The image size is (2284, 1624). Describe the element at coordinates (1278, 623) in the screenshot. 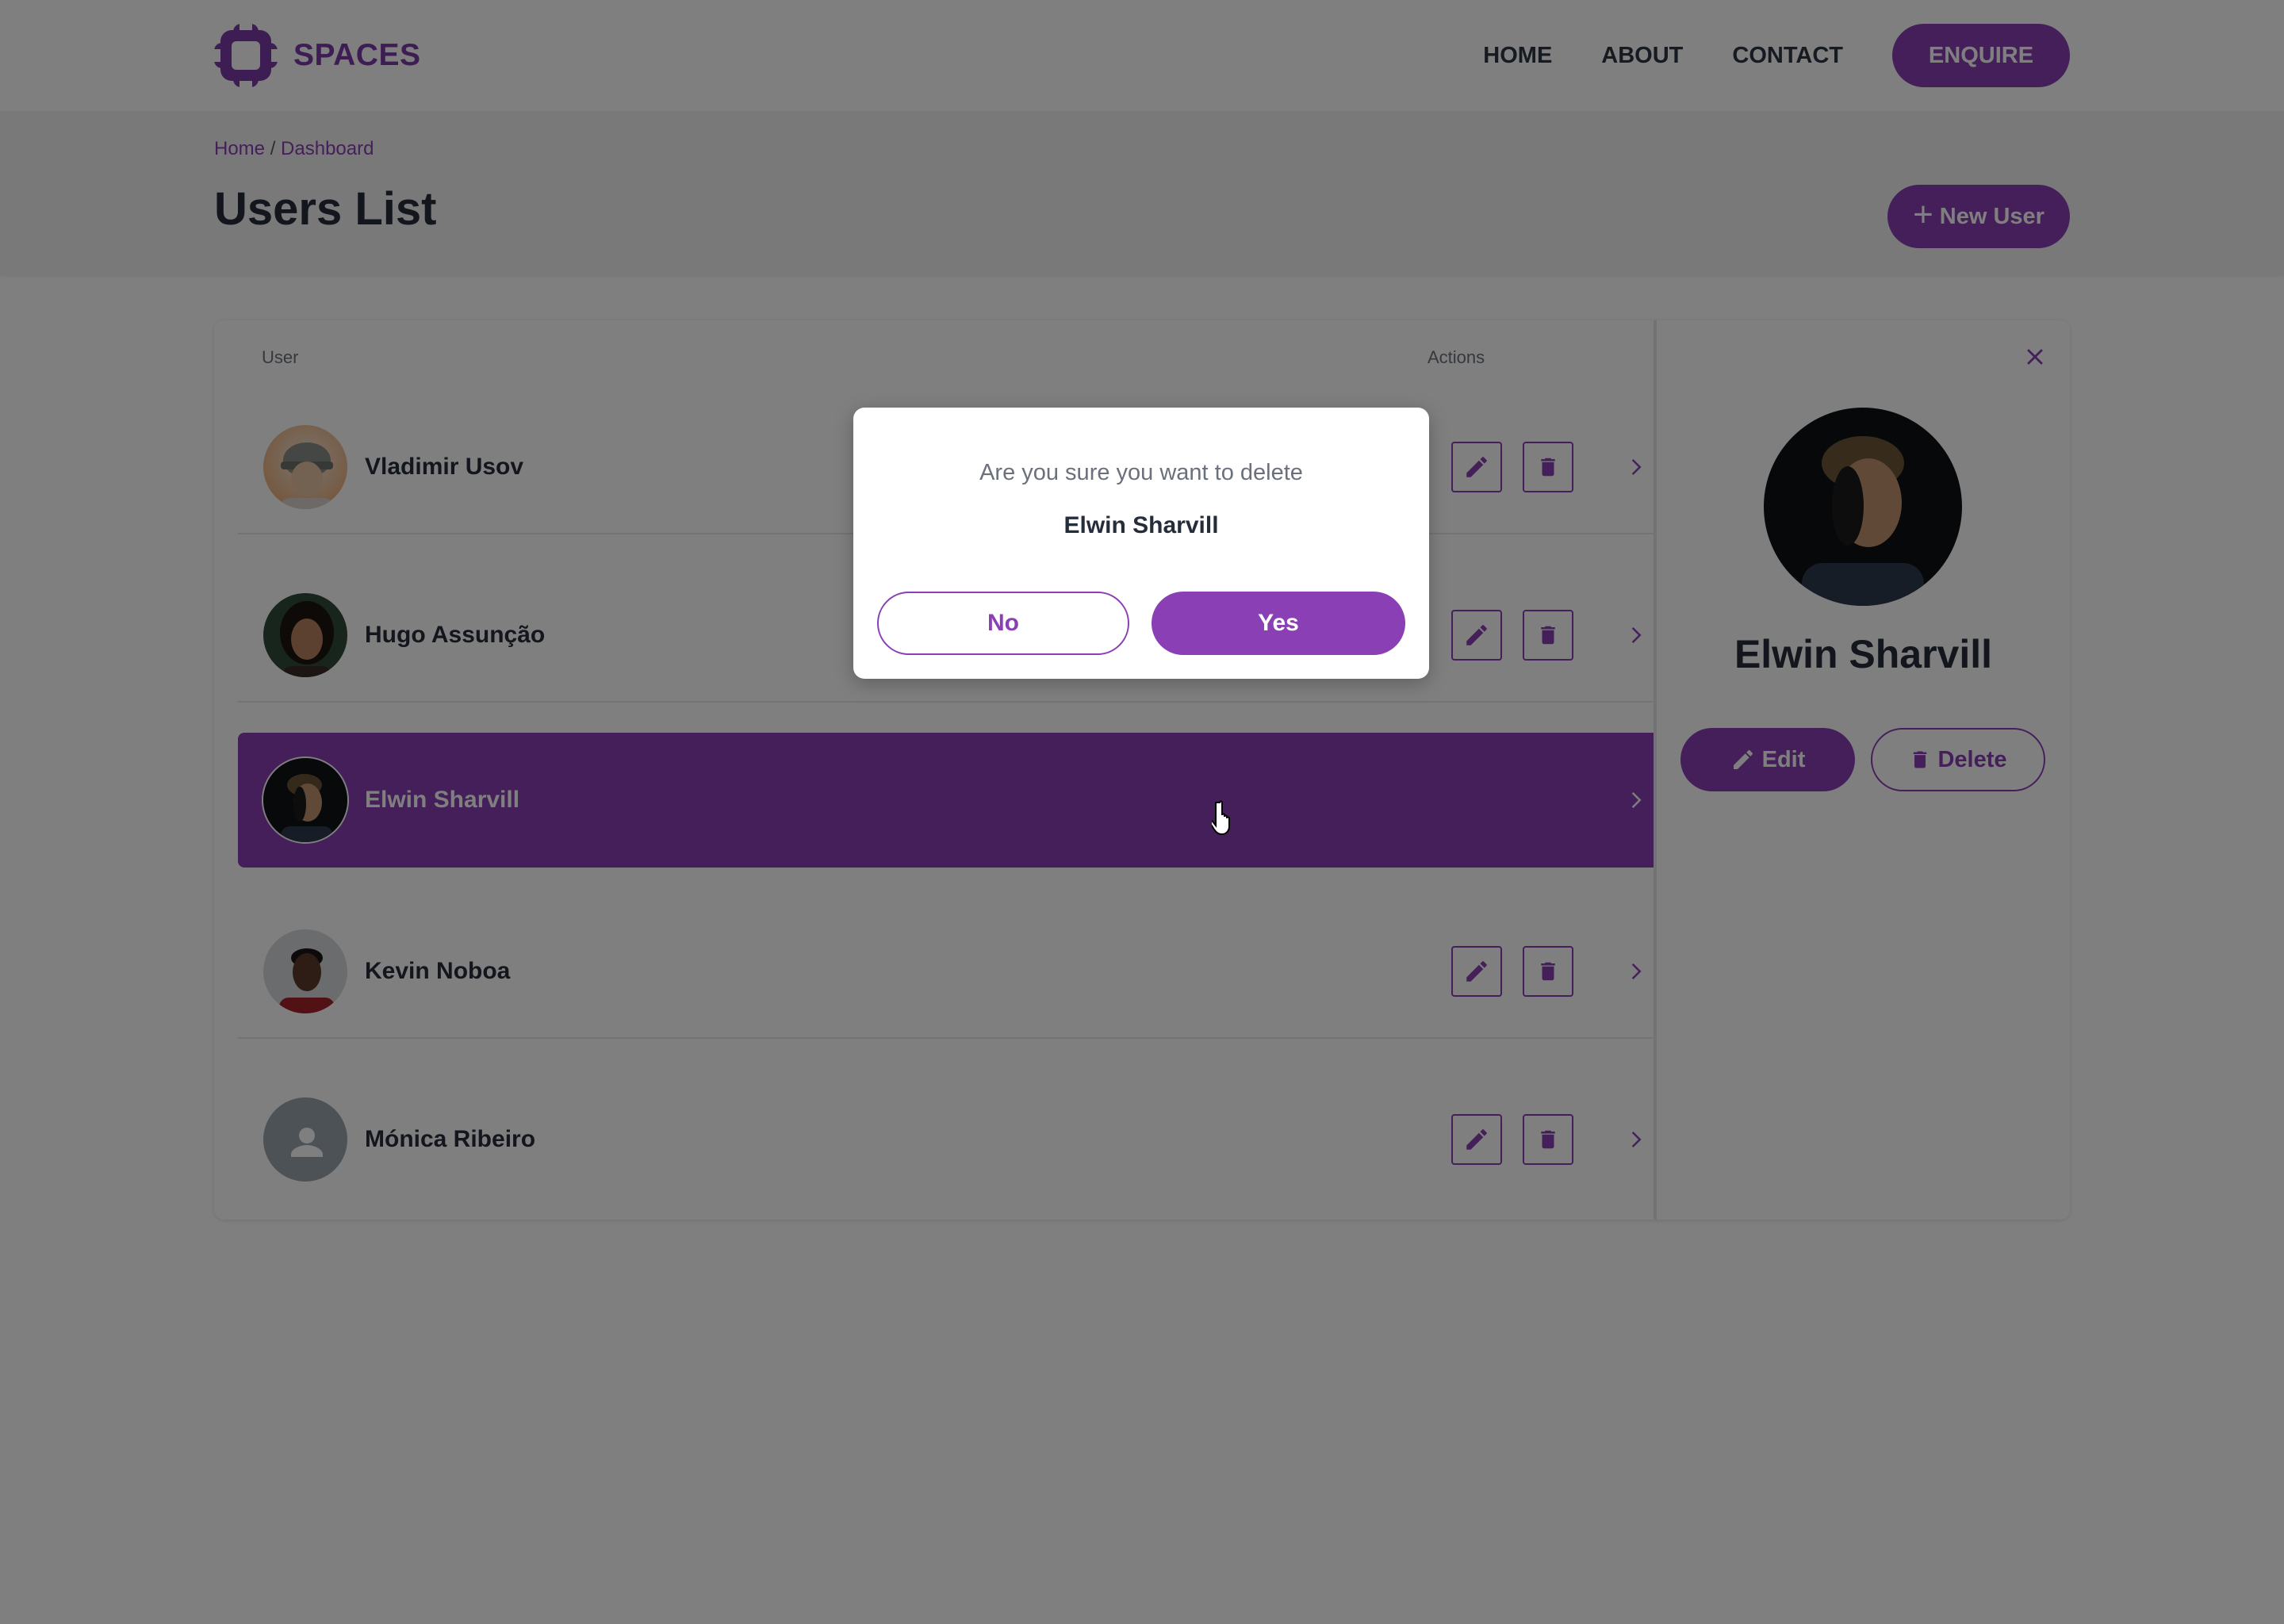

I see `yes-button: Yes` at that location.